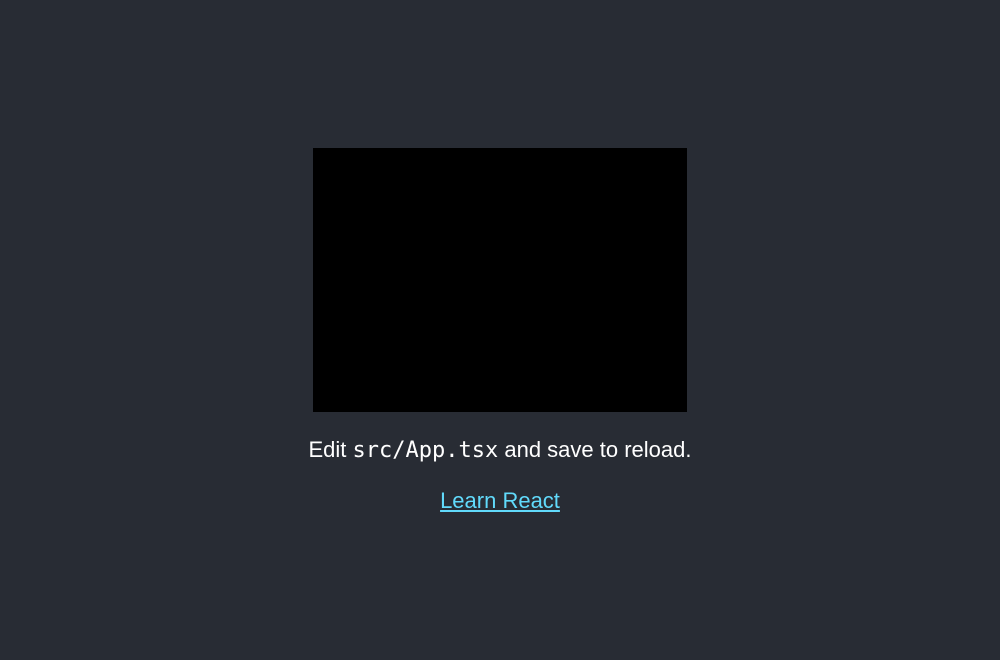 The height and width of the screenshot is (660, 1000). Describe the element at coordinates (500, 501) in the screenshot. I see `learn-react-link: Learn React` at that location.